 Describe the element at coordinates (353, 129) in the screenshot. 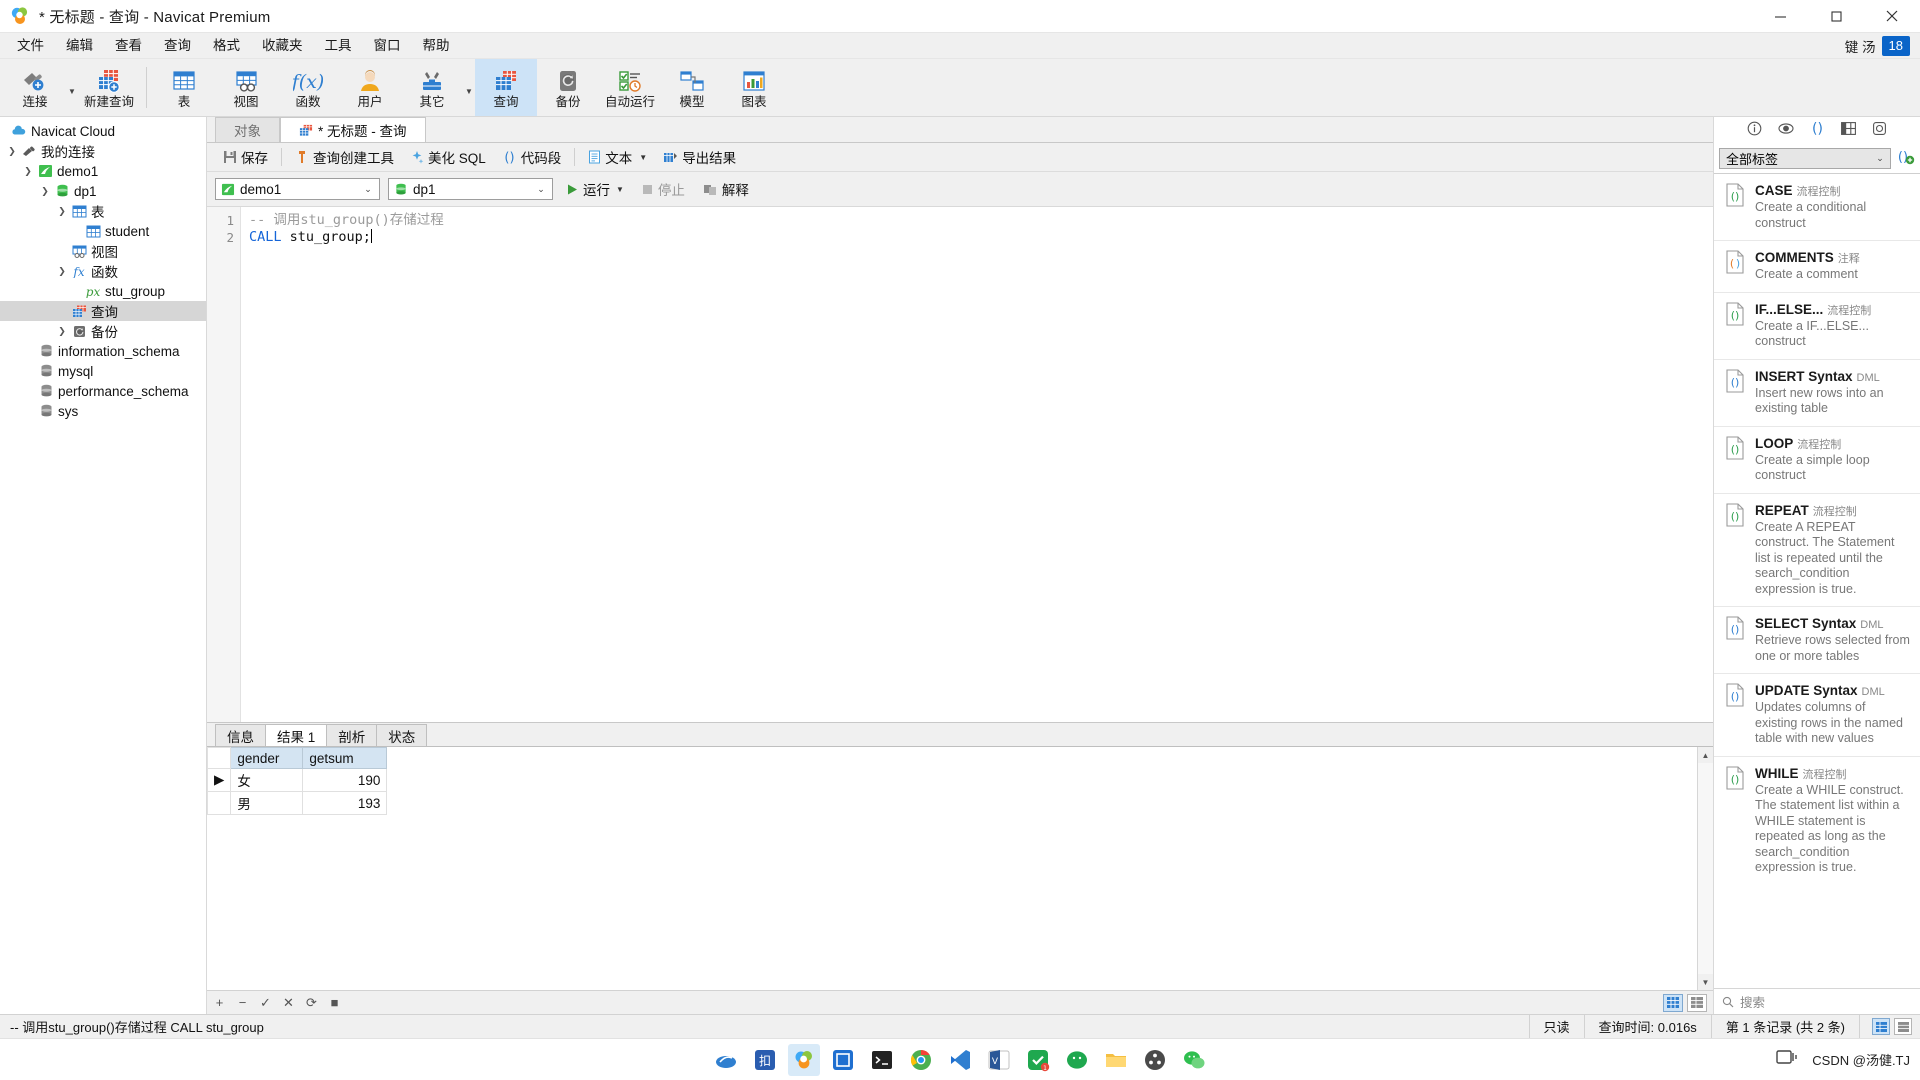

I see `tab-query: * 无标题 - 查询` at that location.